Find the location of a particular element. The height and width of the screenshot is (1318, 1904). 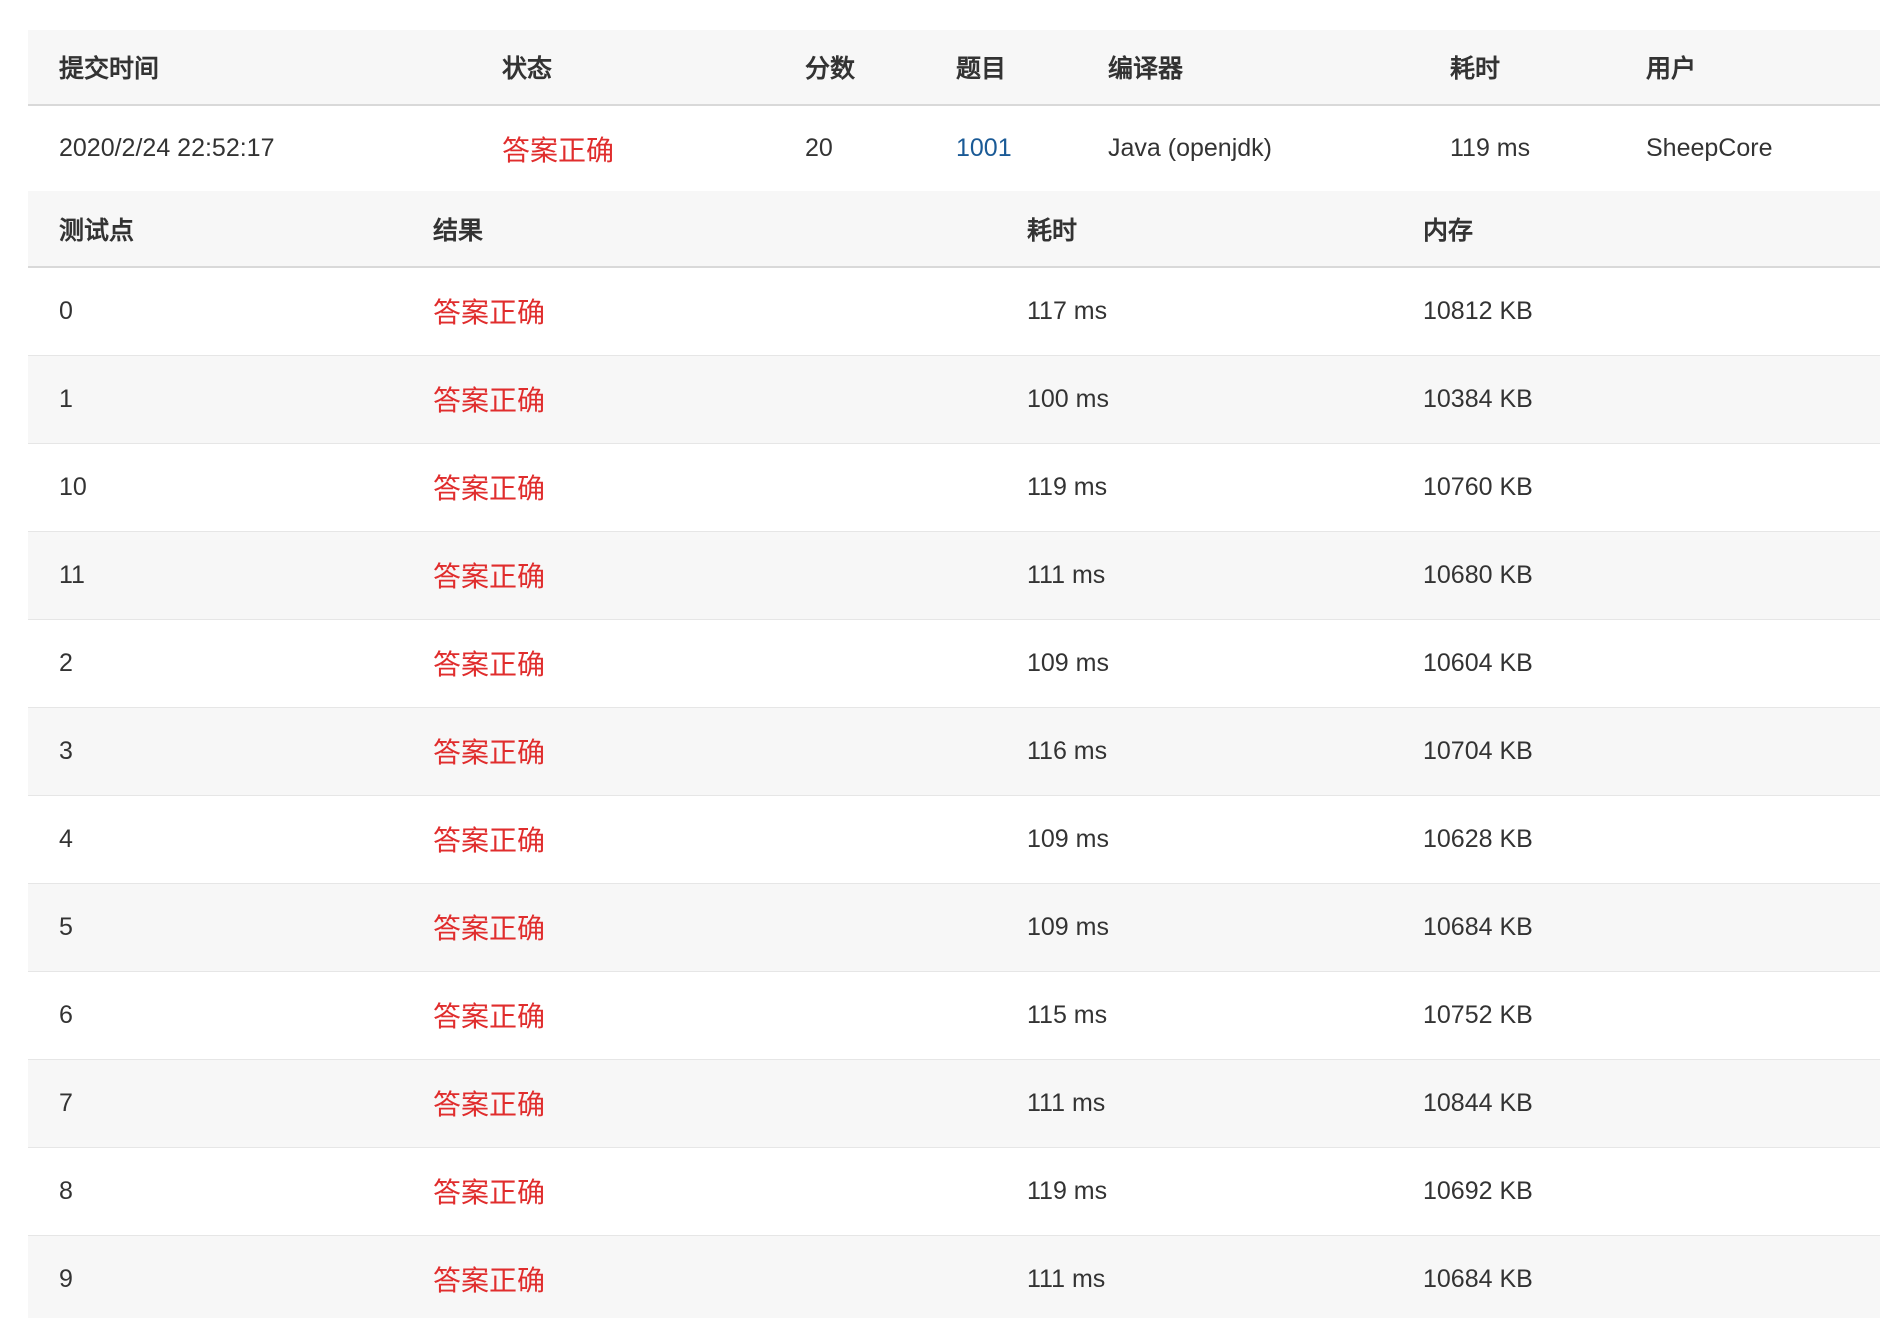

run-time: 119 ms is located at coordinates (1490, 148).